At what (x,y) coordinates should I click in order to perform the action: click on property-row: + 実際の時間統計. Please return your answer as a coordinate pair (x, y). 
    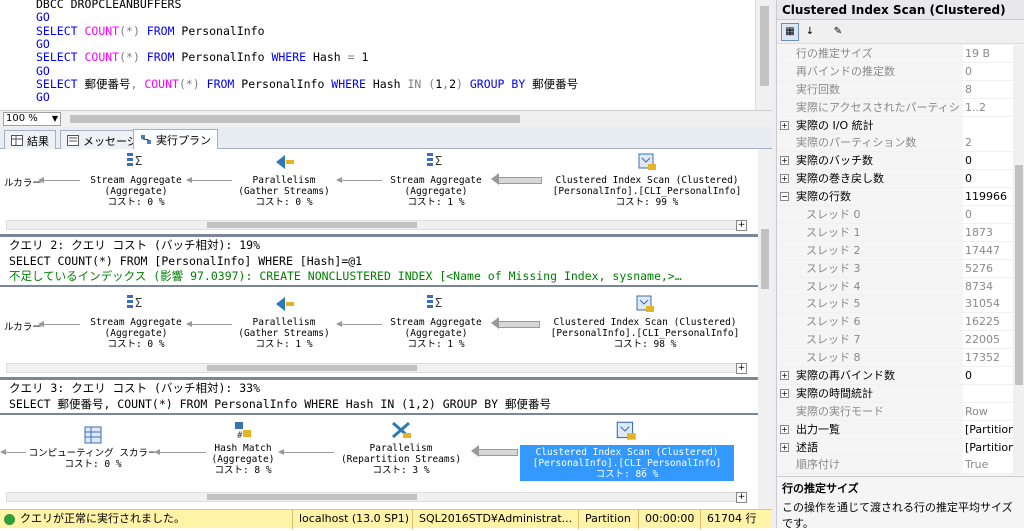
    Looking at the image, I should click on (900, 393).